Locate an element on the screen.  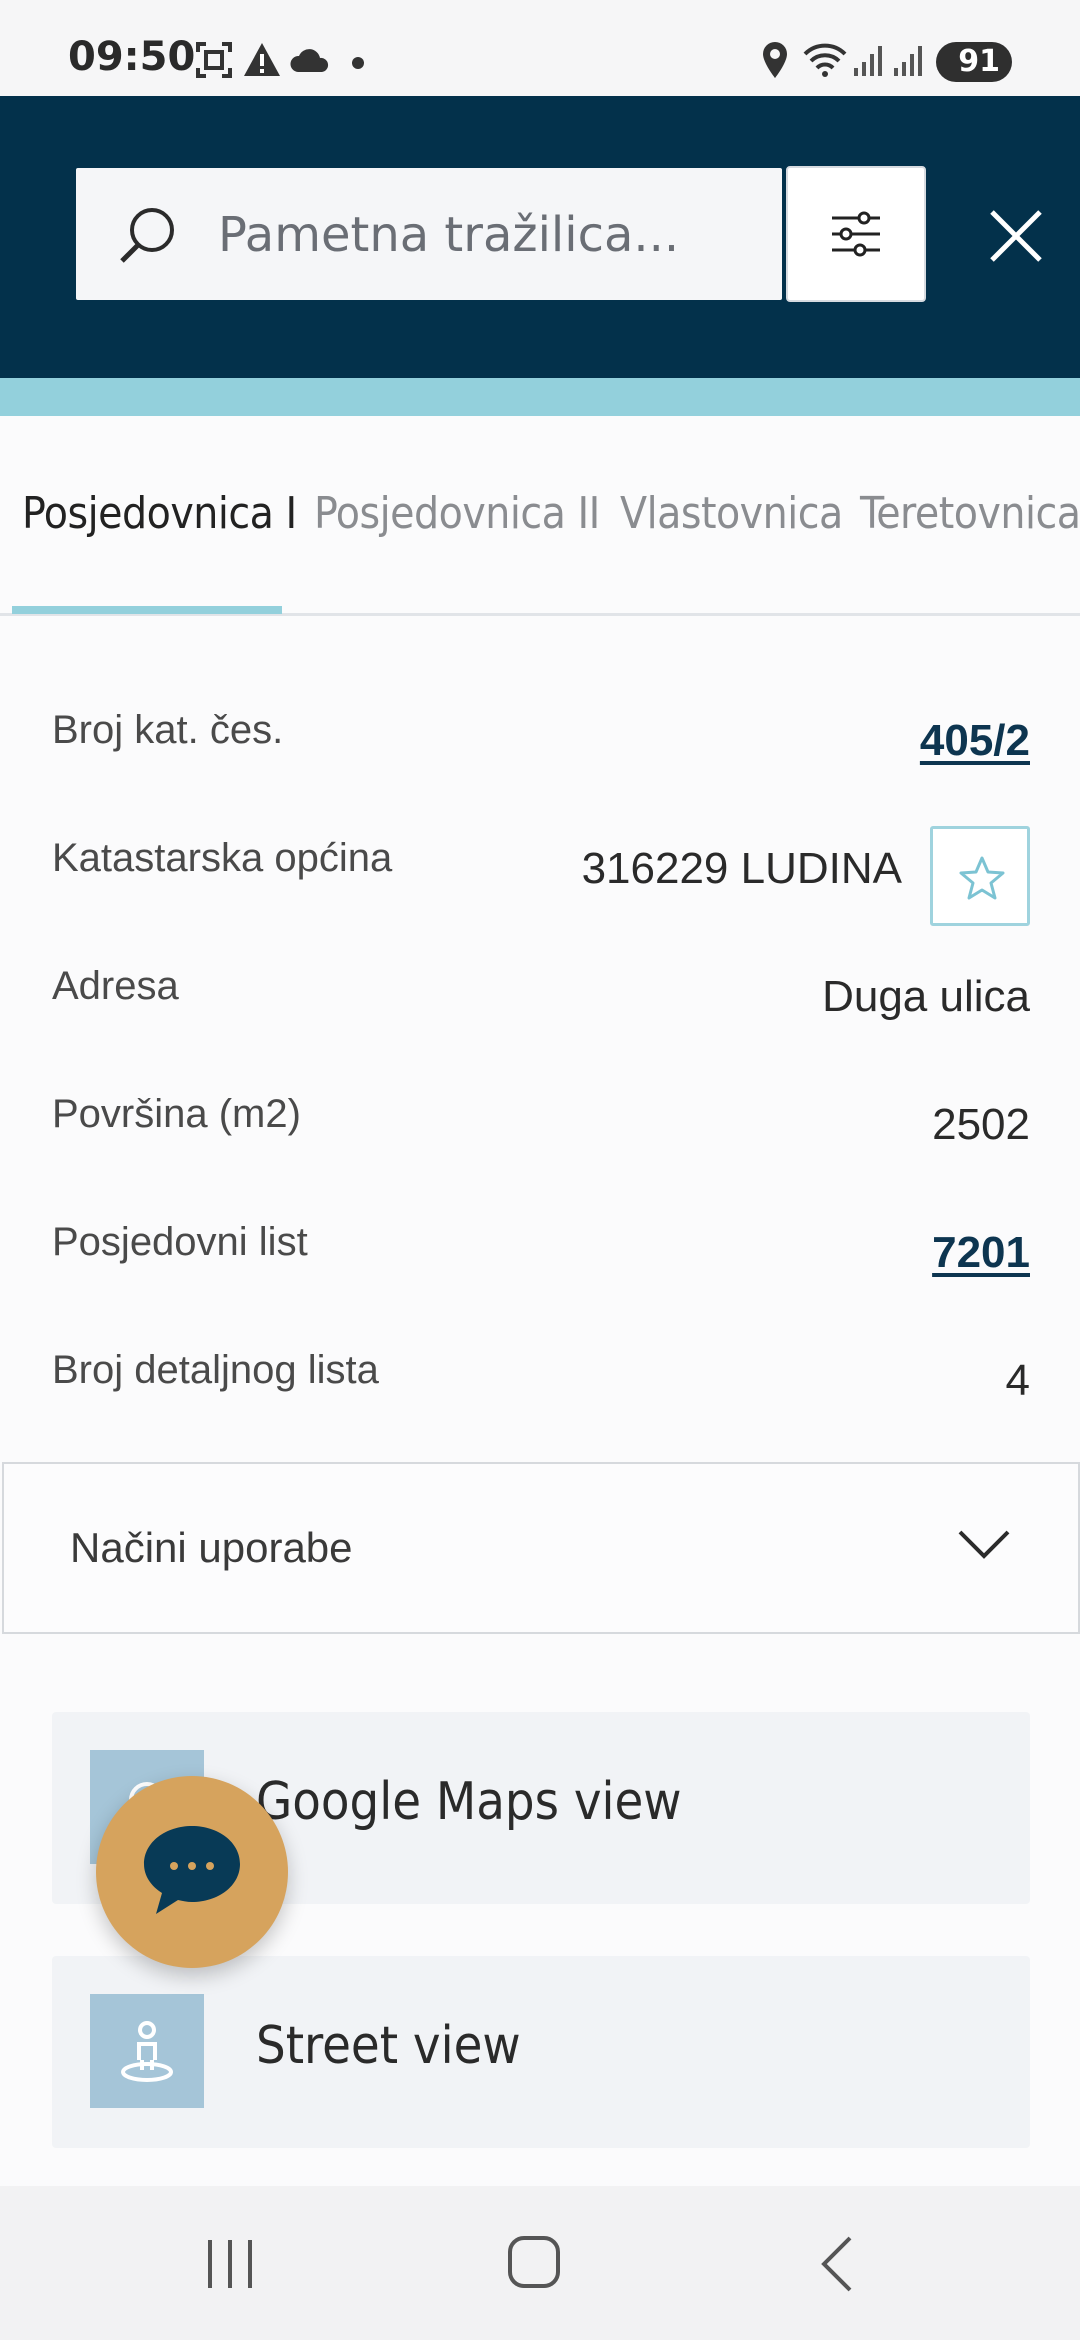
search-input is located at coordinates (488, 235).